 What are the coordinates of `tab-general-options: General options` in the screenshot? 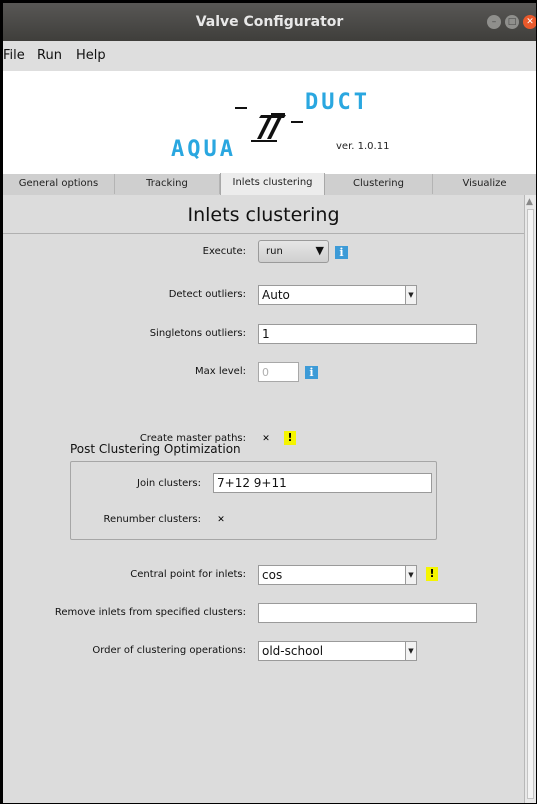 It's located at (59, 184).